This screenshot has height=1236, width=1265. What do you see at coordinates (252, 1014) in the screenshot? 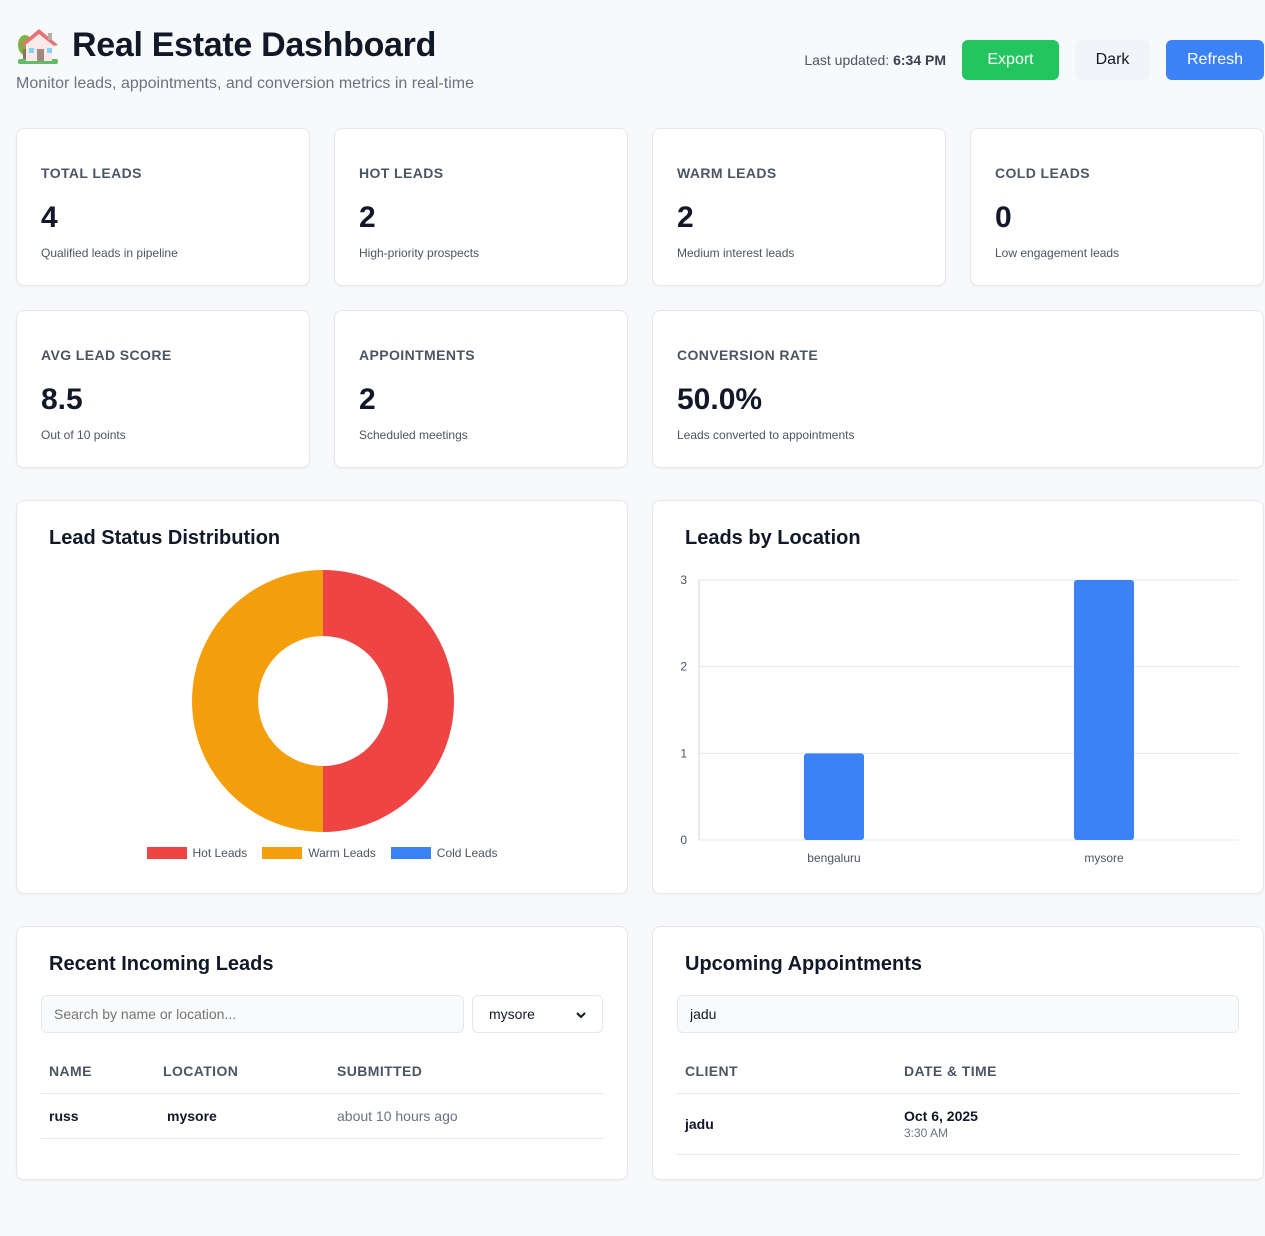
I see `lead-search-input` at bounding box center [252, 1014].